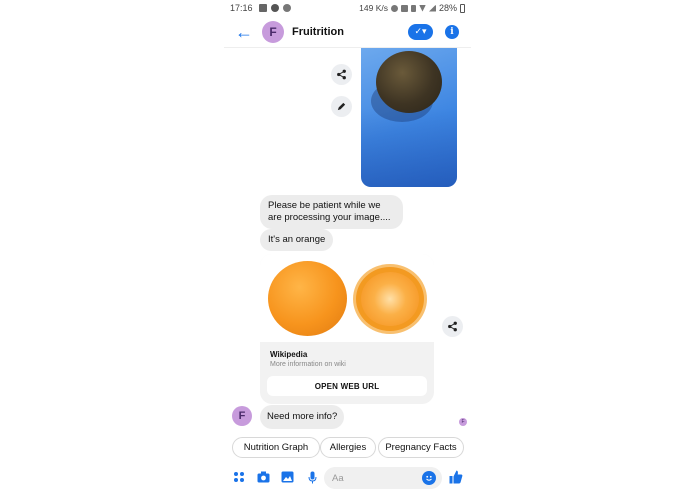 This screenshot has height=494, width=695. I want to click on image-glyph, so click(287, 477).